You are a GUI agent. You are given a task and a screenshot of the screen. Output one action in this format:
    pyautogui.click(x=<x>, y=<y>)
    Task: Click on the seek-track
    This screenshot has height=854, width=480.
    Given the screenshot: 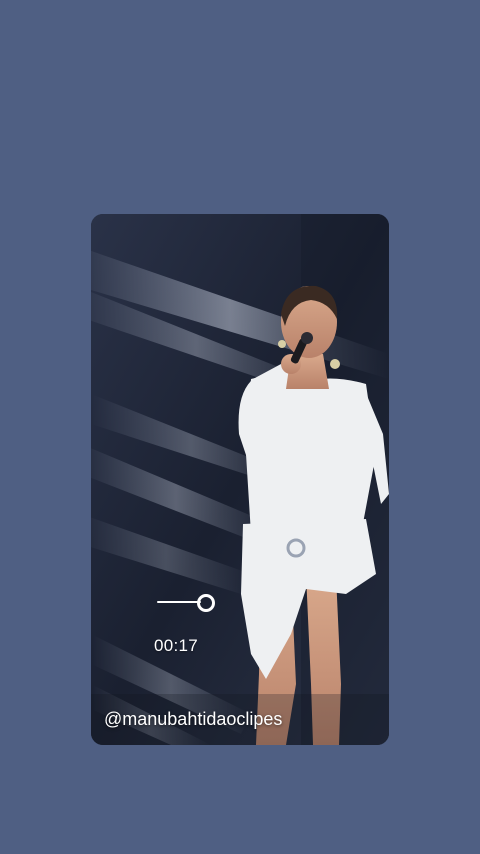 What is the action you would take?
    pyautogui.click(x=179, y=602)
    